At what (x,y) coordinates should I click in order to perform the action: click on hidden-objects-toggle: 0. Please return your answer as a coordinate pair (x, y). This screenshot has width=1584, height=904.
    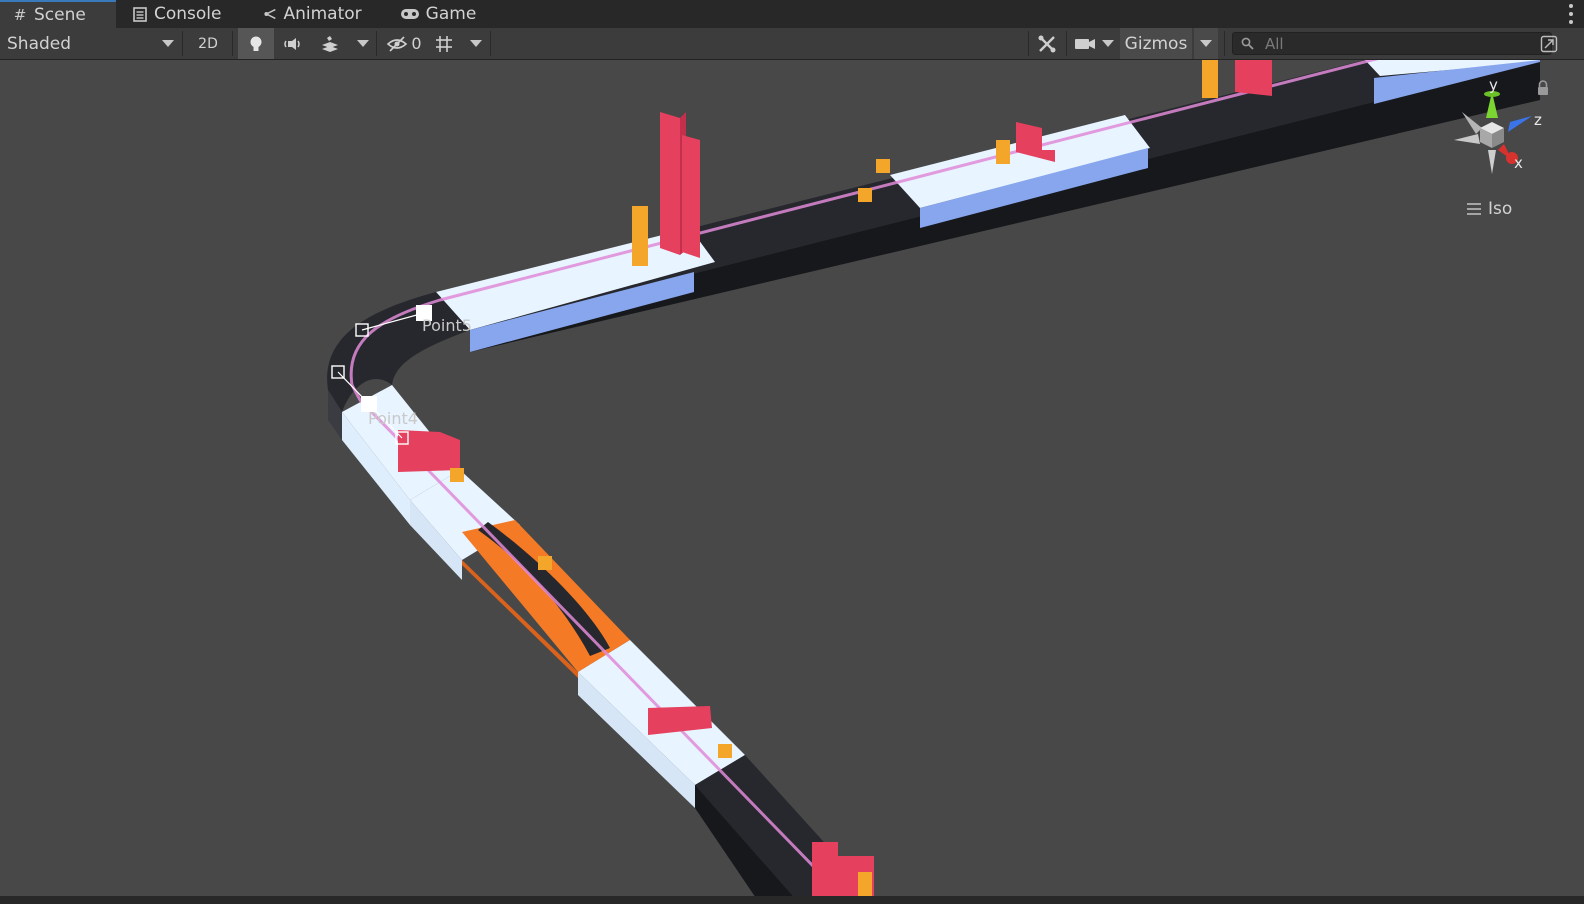
    Looking at the image, I should click on (404, 43).